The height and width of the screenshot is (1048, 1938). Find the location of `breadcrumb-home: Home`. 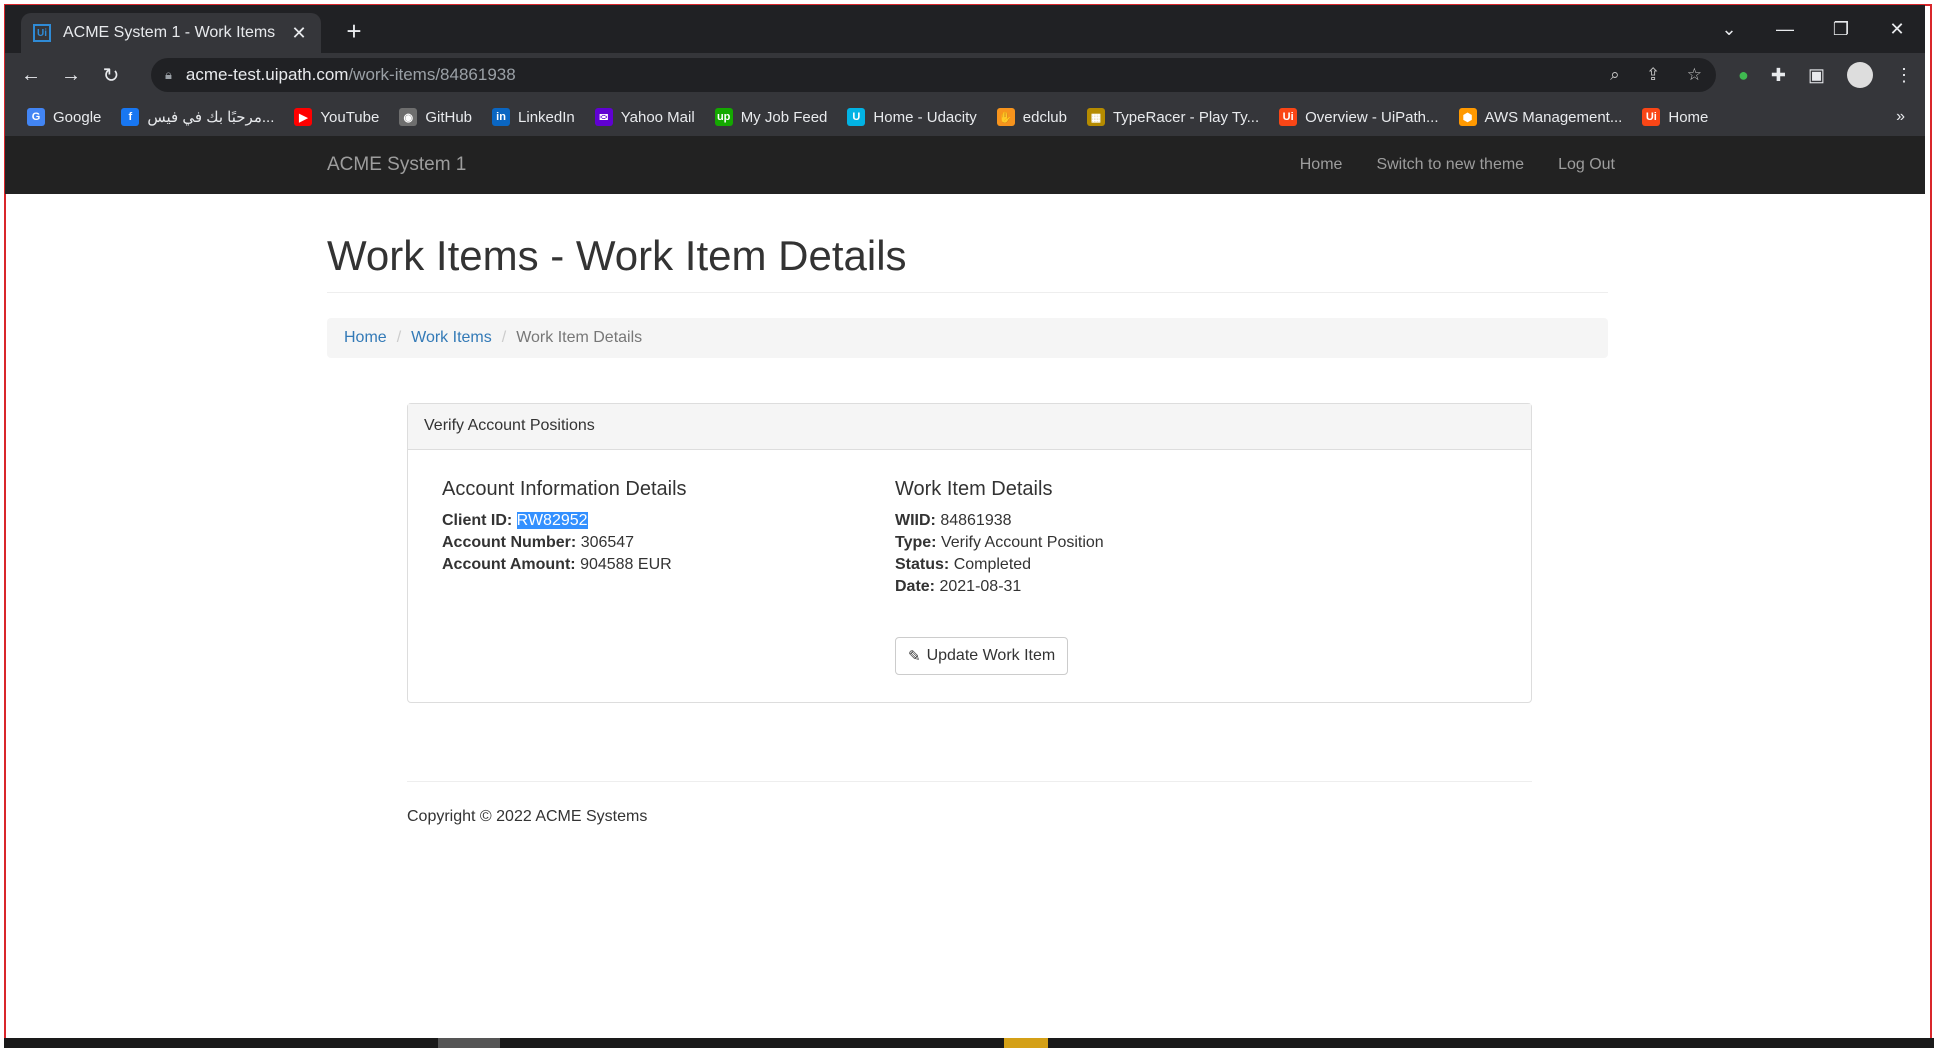

breadcrumb-home: Home is located at coordinates (365, 338).